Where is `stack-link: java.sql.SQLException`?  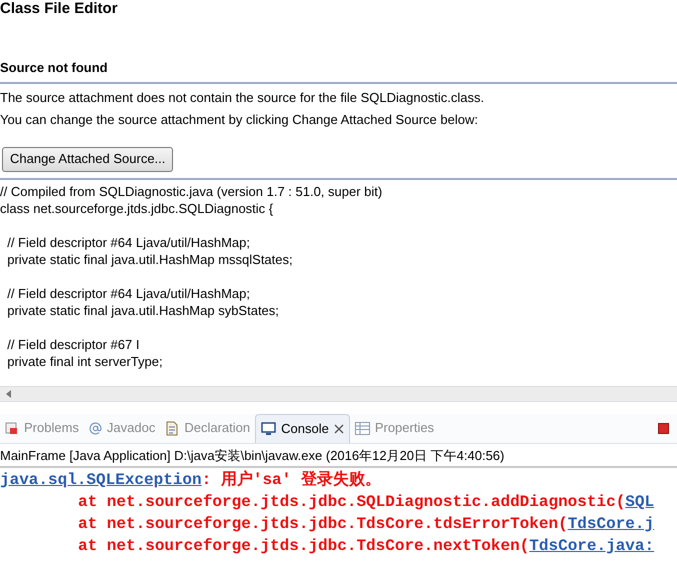
stack-link: java.sql.SQLException is located at coordinates (101, 479).